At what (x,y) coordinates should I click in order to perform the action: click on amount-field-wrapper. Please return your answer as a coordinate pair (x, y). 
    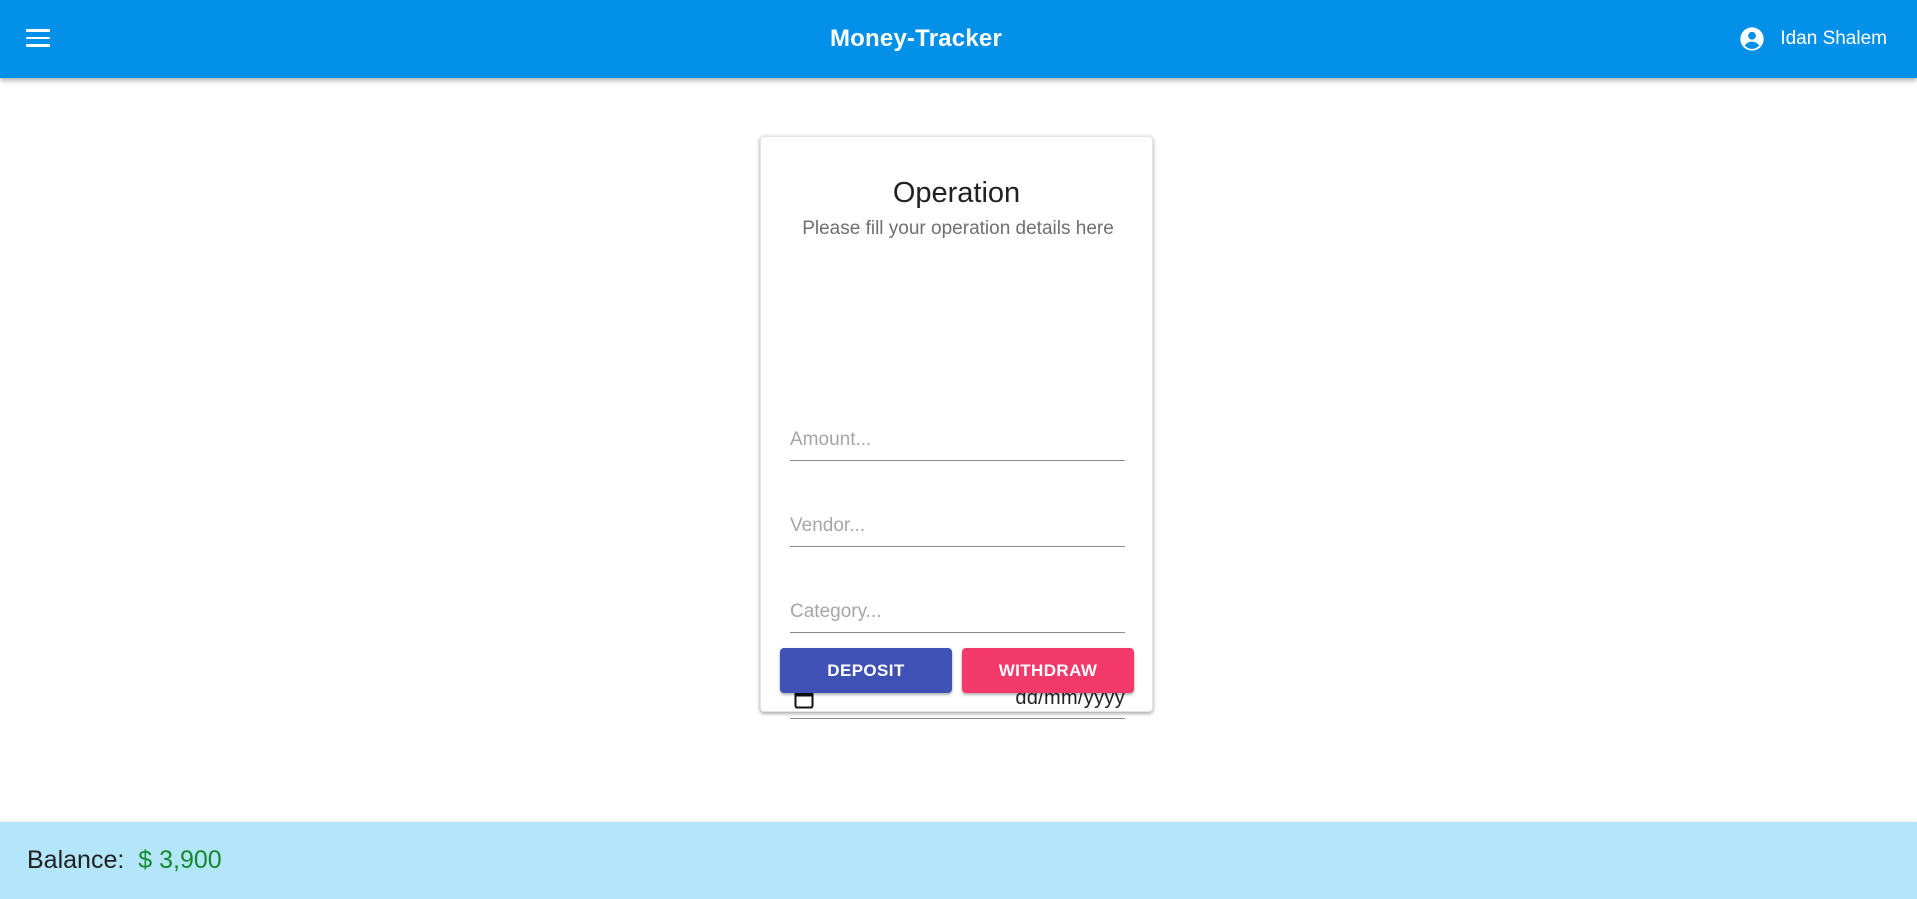
    Looking at the image, I should click on (957, 441).